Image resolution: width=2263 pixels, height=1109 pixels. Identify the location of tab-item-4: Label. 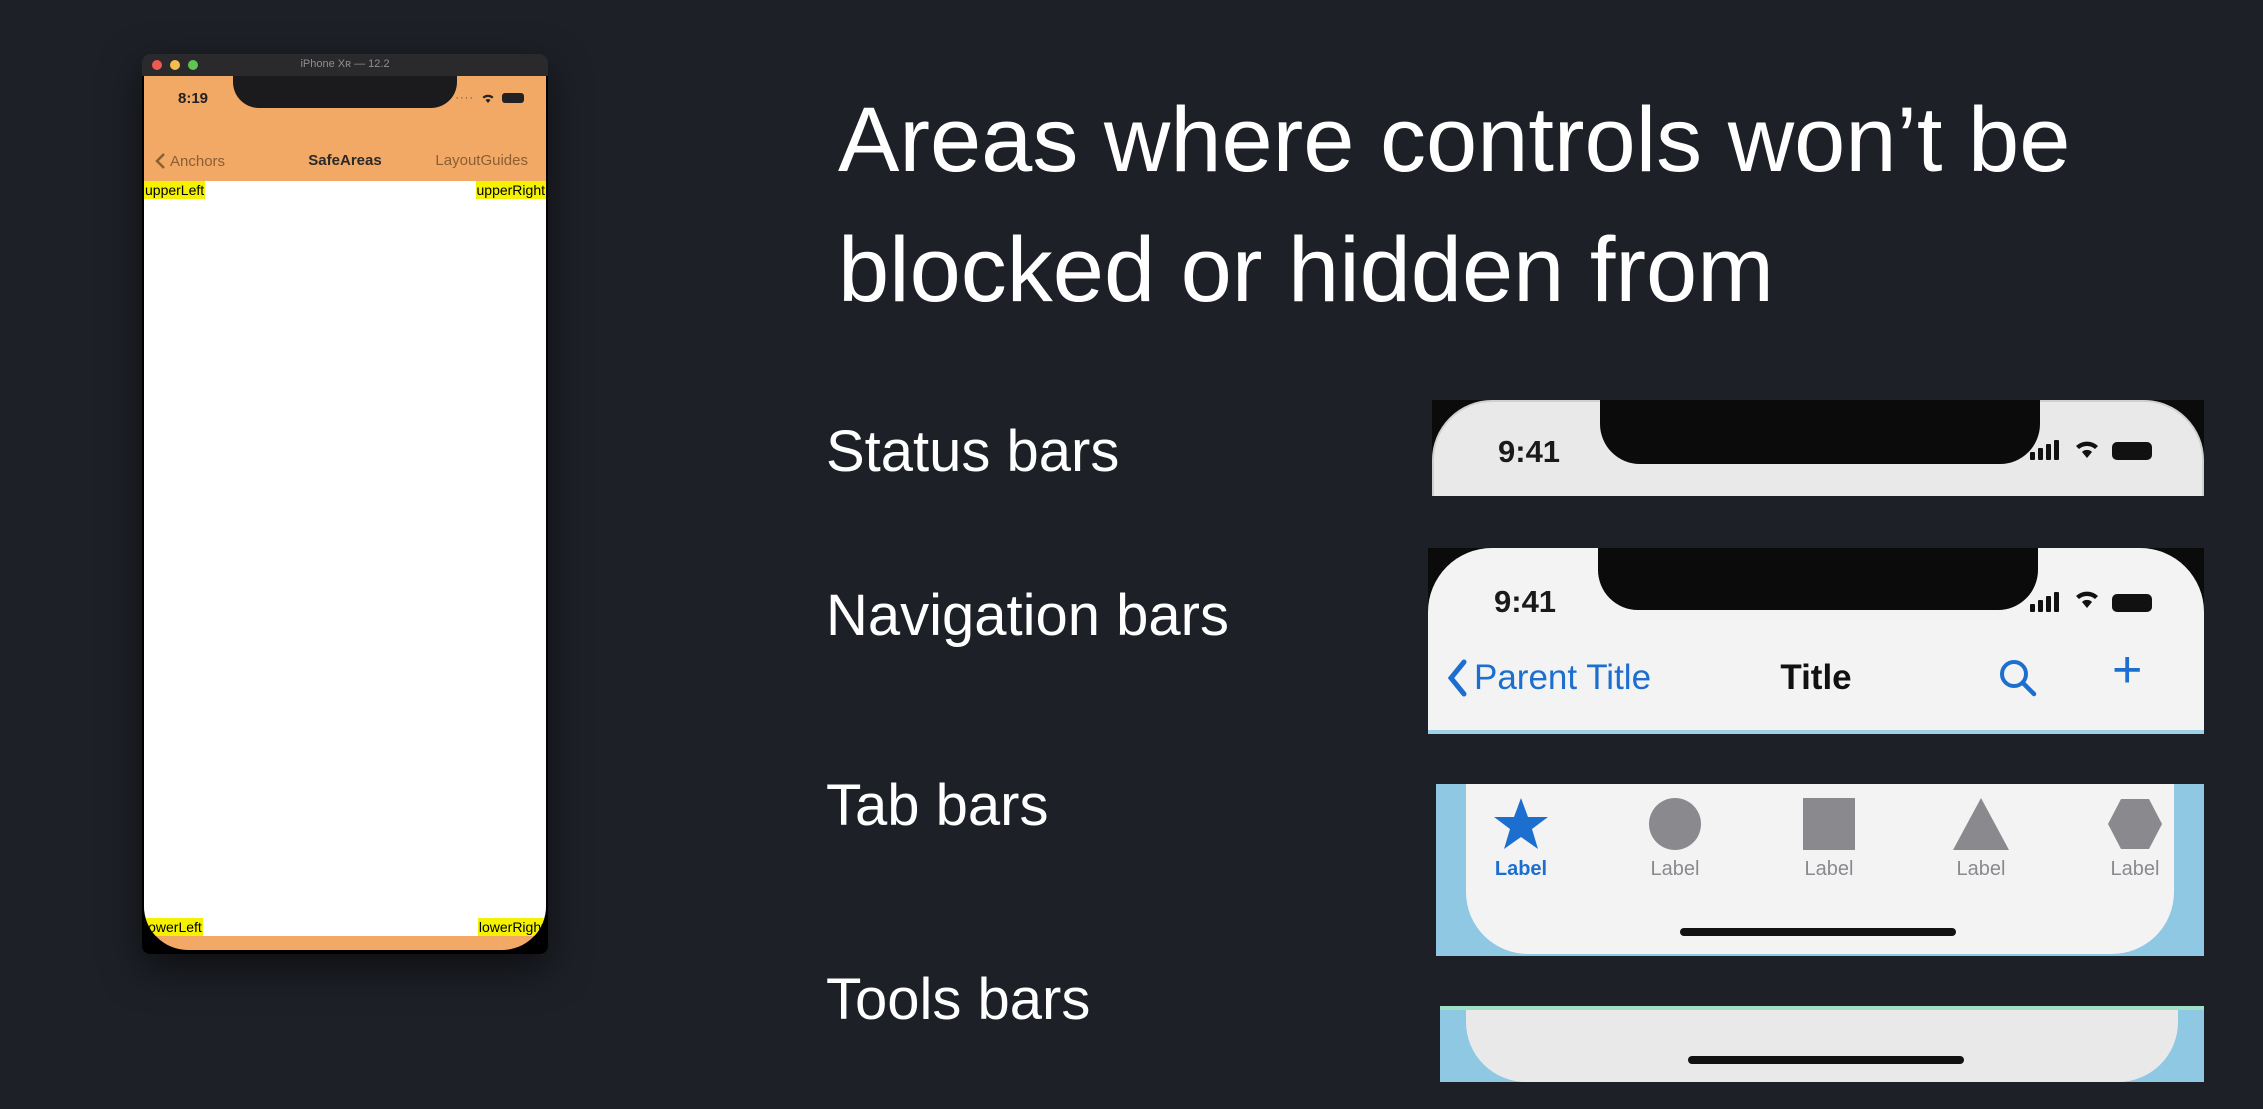
(1981, 838).